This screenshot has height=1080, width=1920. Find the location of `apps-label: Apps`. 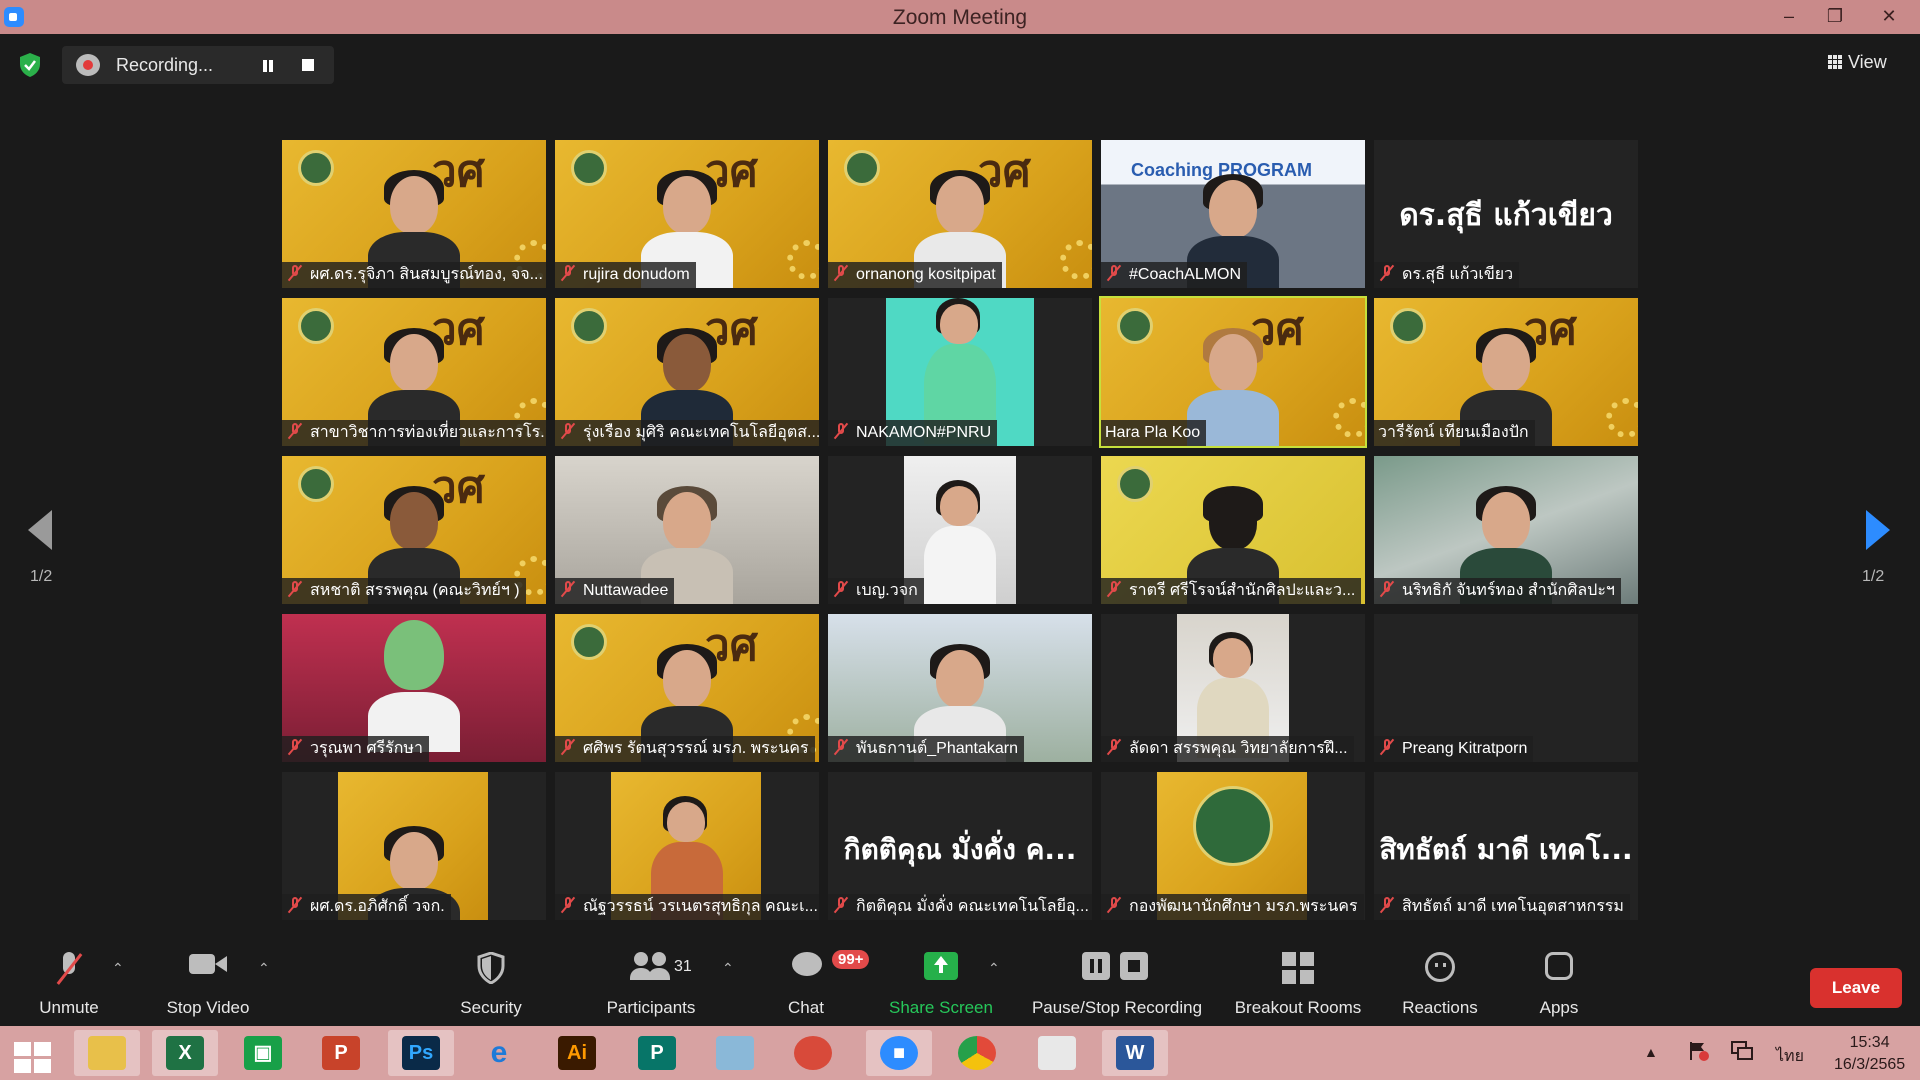

apps-label: Apps is located at coordinates (1559, 1007).